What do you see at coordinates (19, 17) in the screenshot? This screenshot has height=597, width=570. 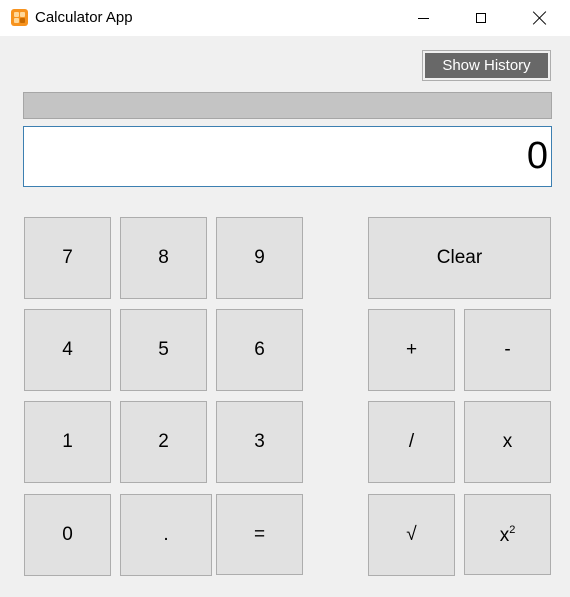 I see `calculator-app-icon` at bounding box center [19, 17].